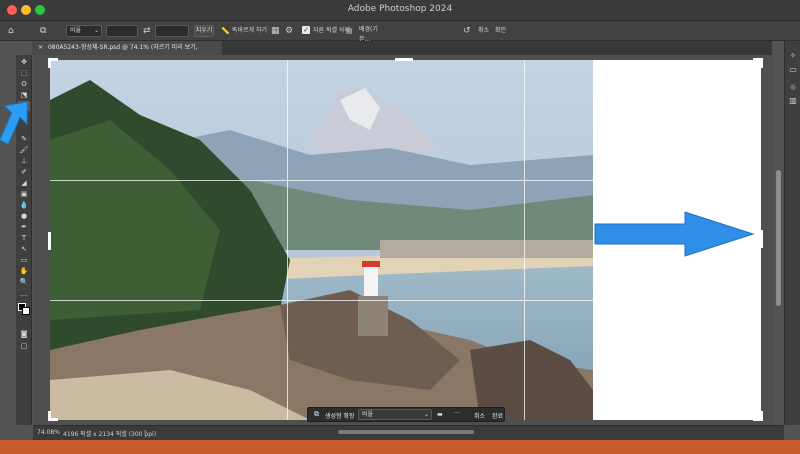  Describe the element at coordinates (24, 216) in the screenshot. I see `dodge-tool-icon: ●` at that location.